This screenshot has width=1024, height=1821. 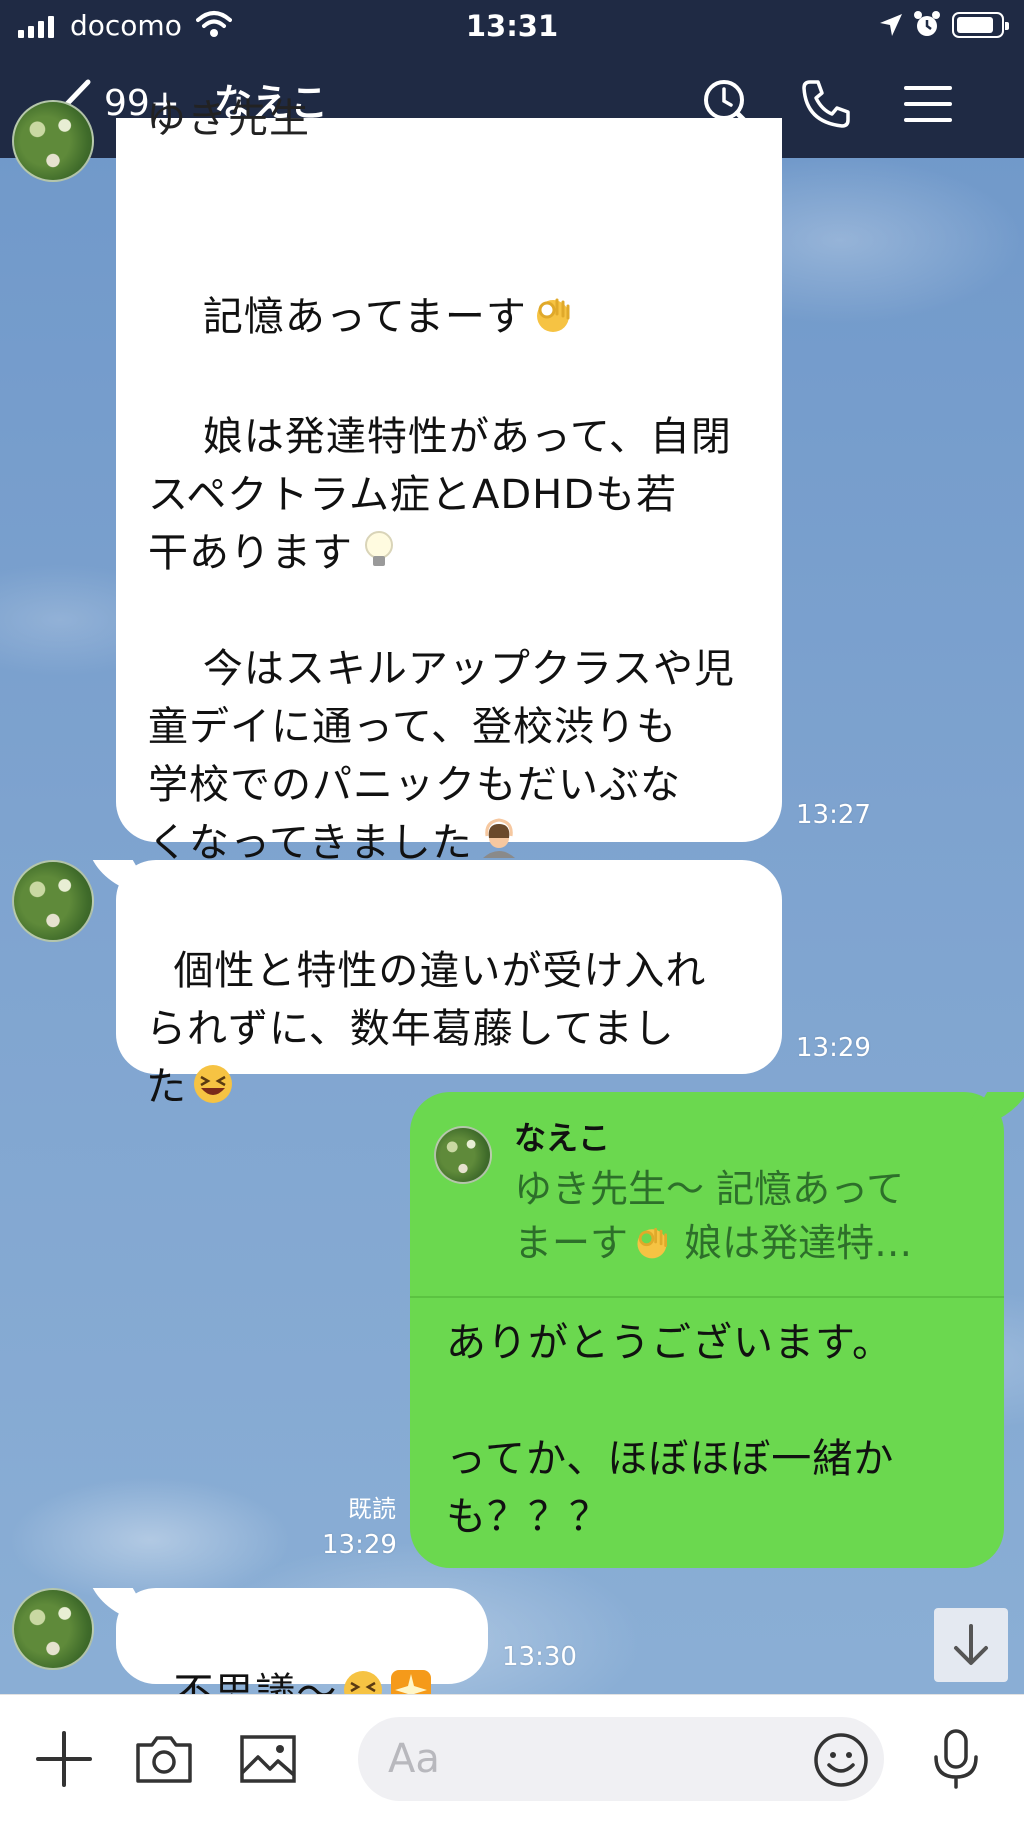 What do you see at coordinates (927, 23) in the screenshot?
I see `alarm-icon` at bounding box center [927, 23].